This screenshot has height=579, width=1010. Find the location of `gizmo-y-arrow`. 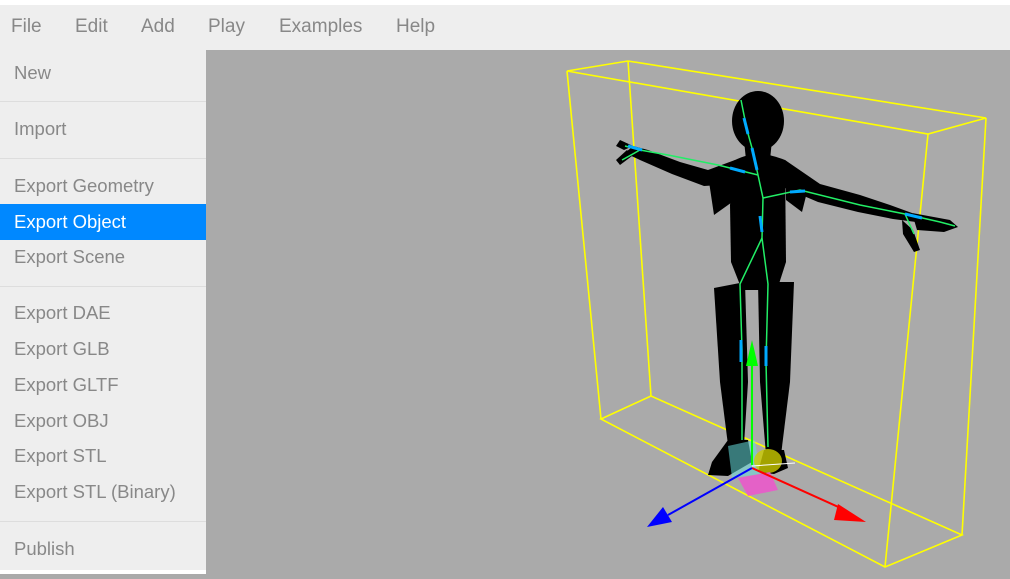

gizmo-y-arrow is located at coordinates (752, 353).